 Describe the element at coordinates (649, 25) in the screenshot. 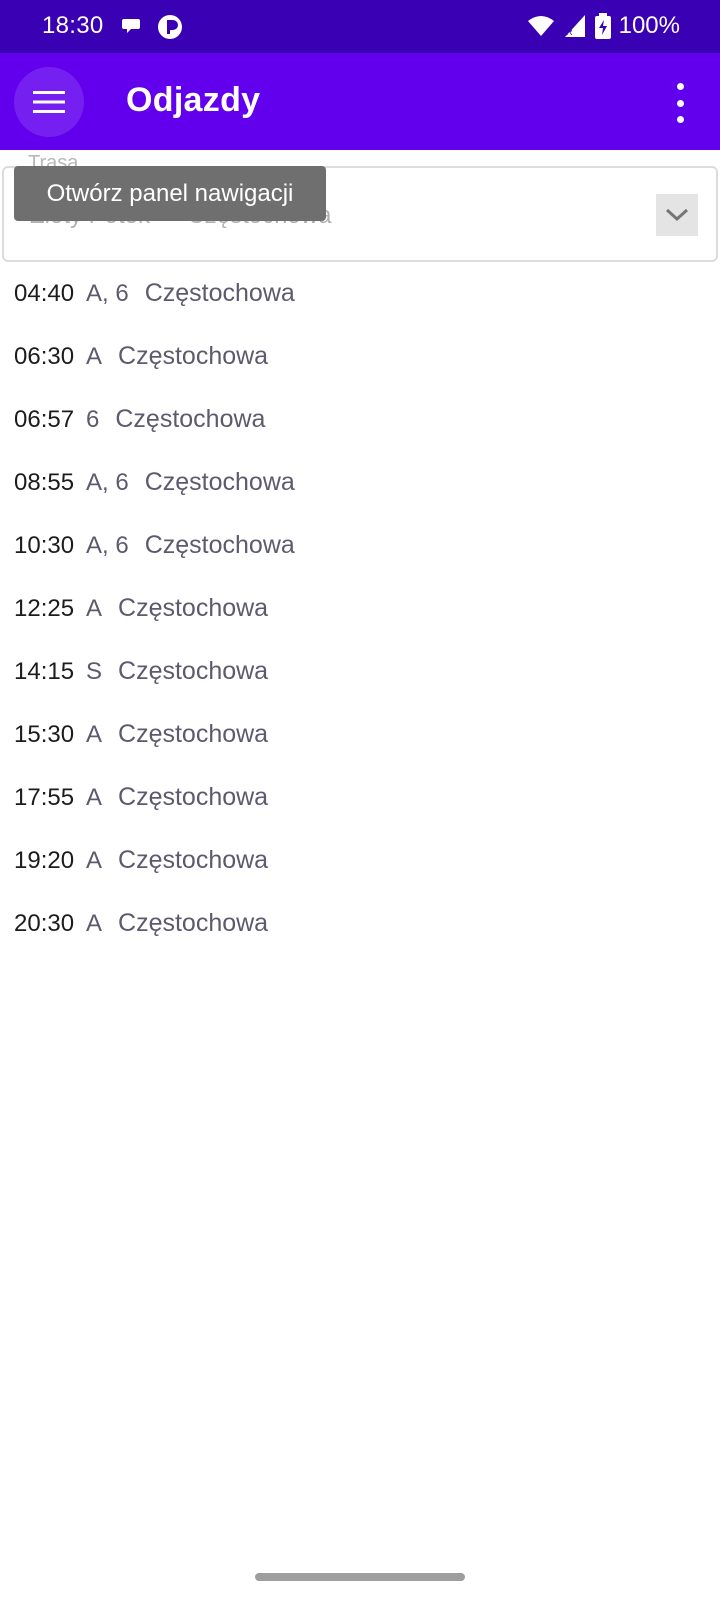

I see `battery-percent: 100%` at that location.